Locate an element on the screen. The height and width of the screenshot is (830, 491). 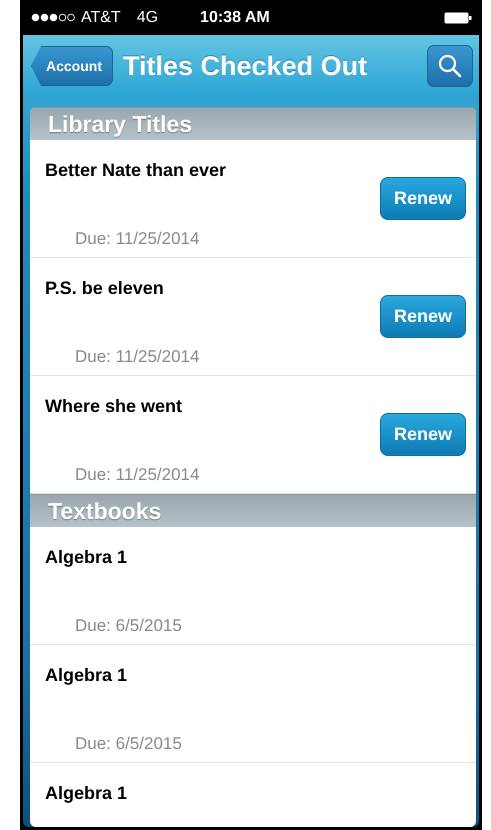
list-row: Algebra 1 is located at coordinates (253, 795).